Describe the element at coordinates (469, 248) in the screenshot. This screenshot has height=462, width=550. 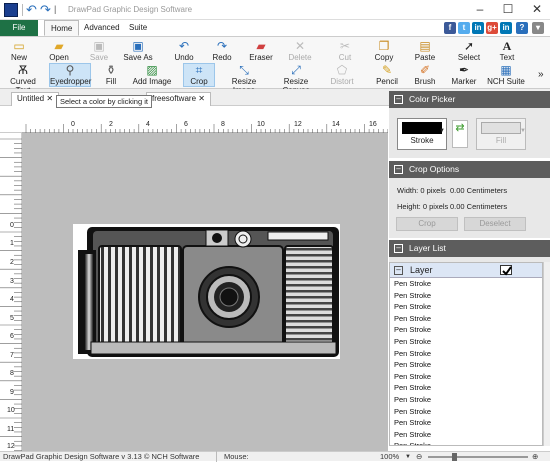
I see `layer-list-header: – Layer List` at that location.